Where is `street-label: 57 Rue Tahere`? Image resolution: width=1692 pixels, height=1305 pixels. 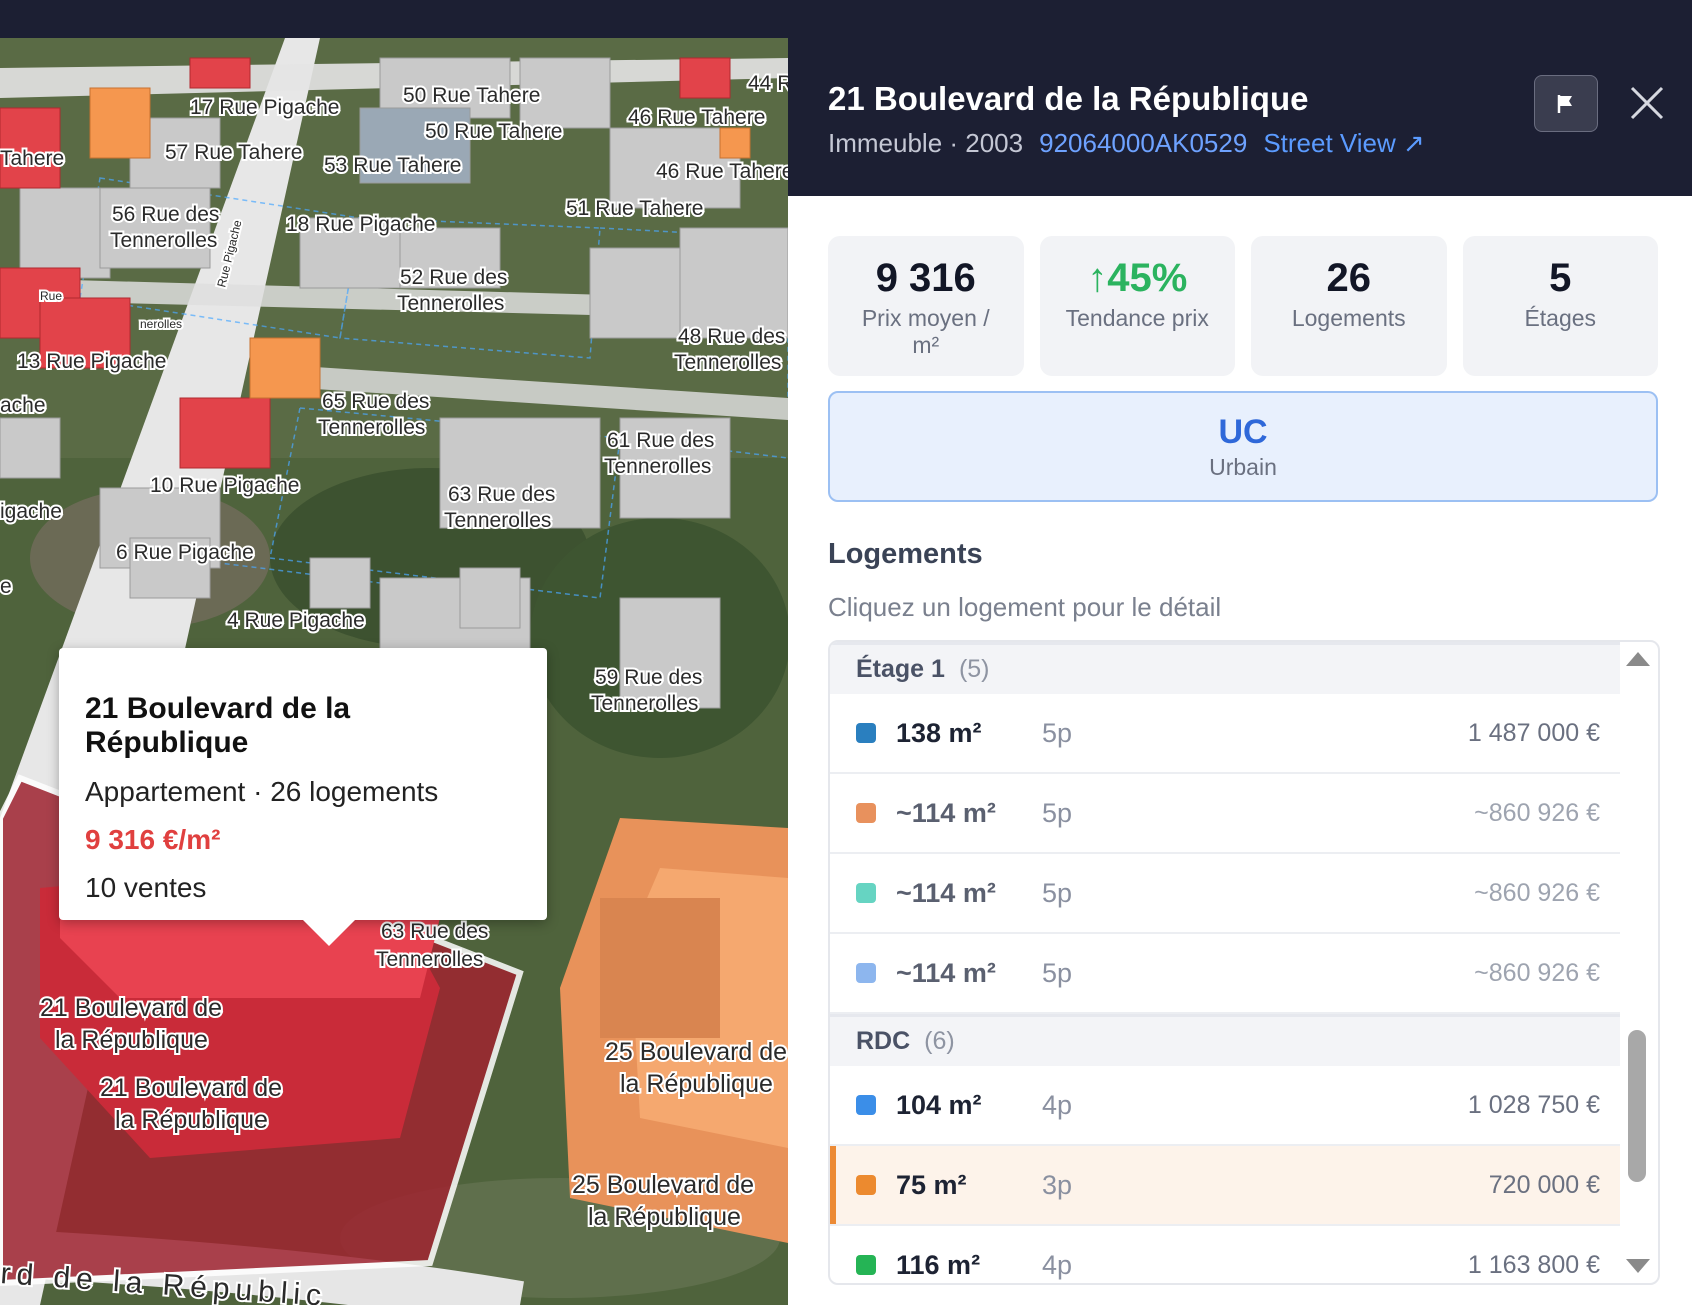 street-label: 57 Rue Tahere is located at coordinates (233, 152).